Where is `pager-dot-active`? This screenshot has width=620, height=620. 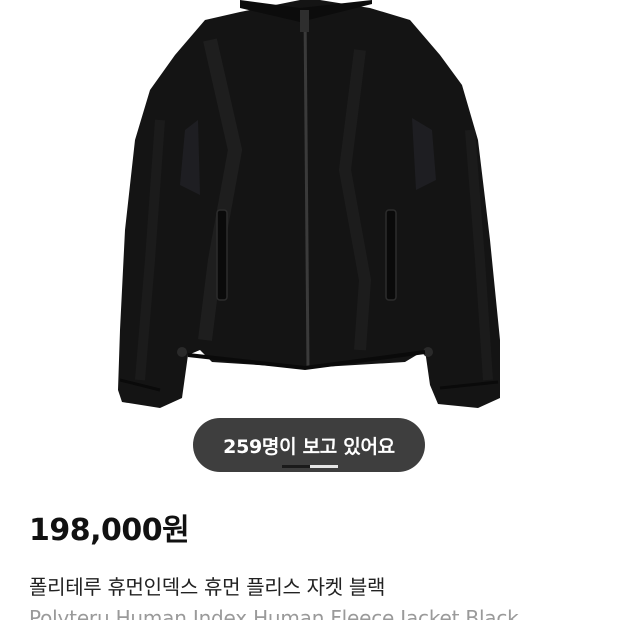 pager-dot-active is located at coordinates (296, 466).